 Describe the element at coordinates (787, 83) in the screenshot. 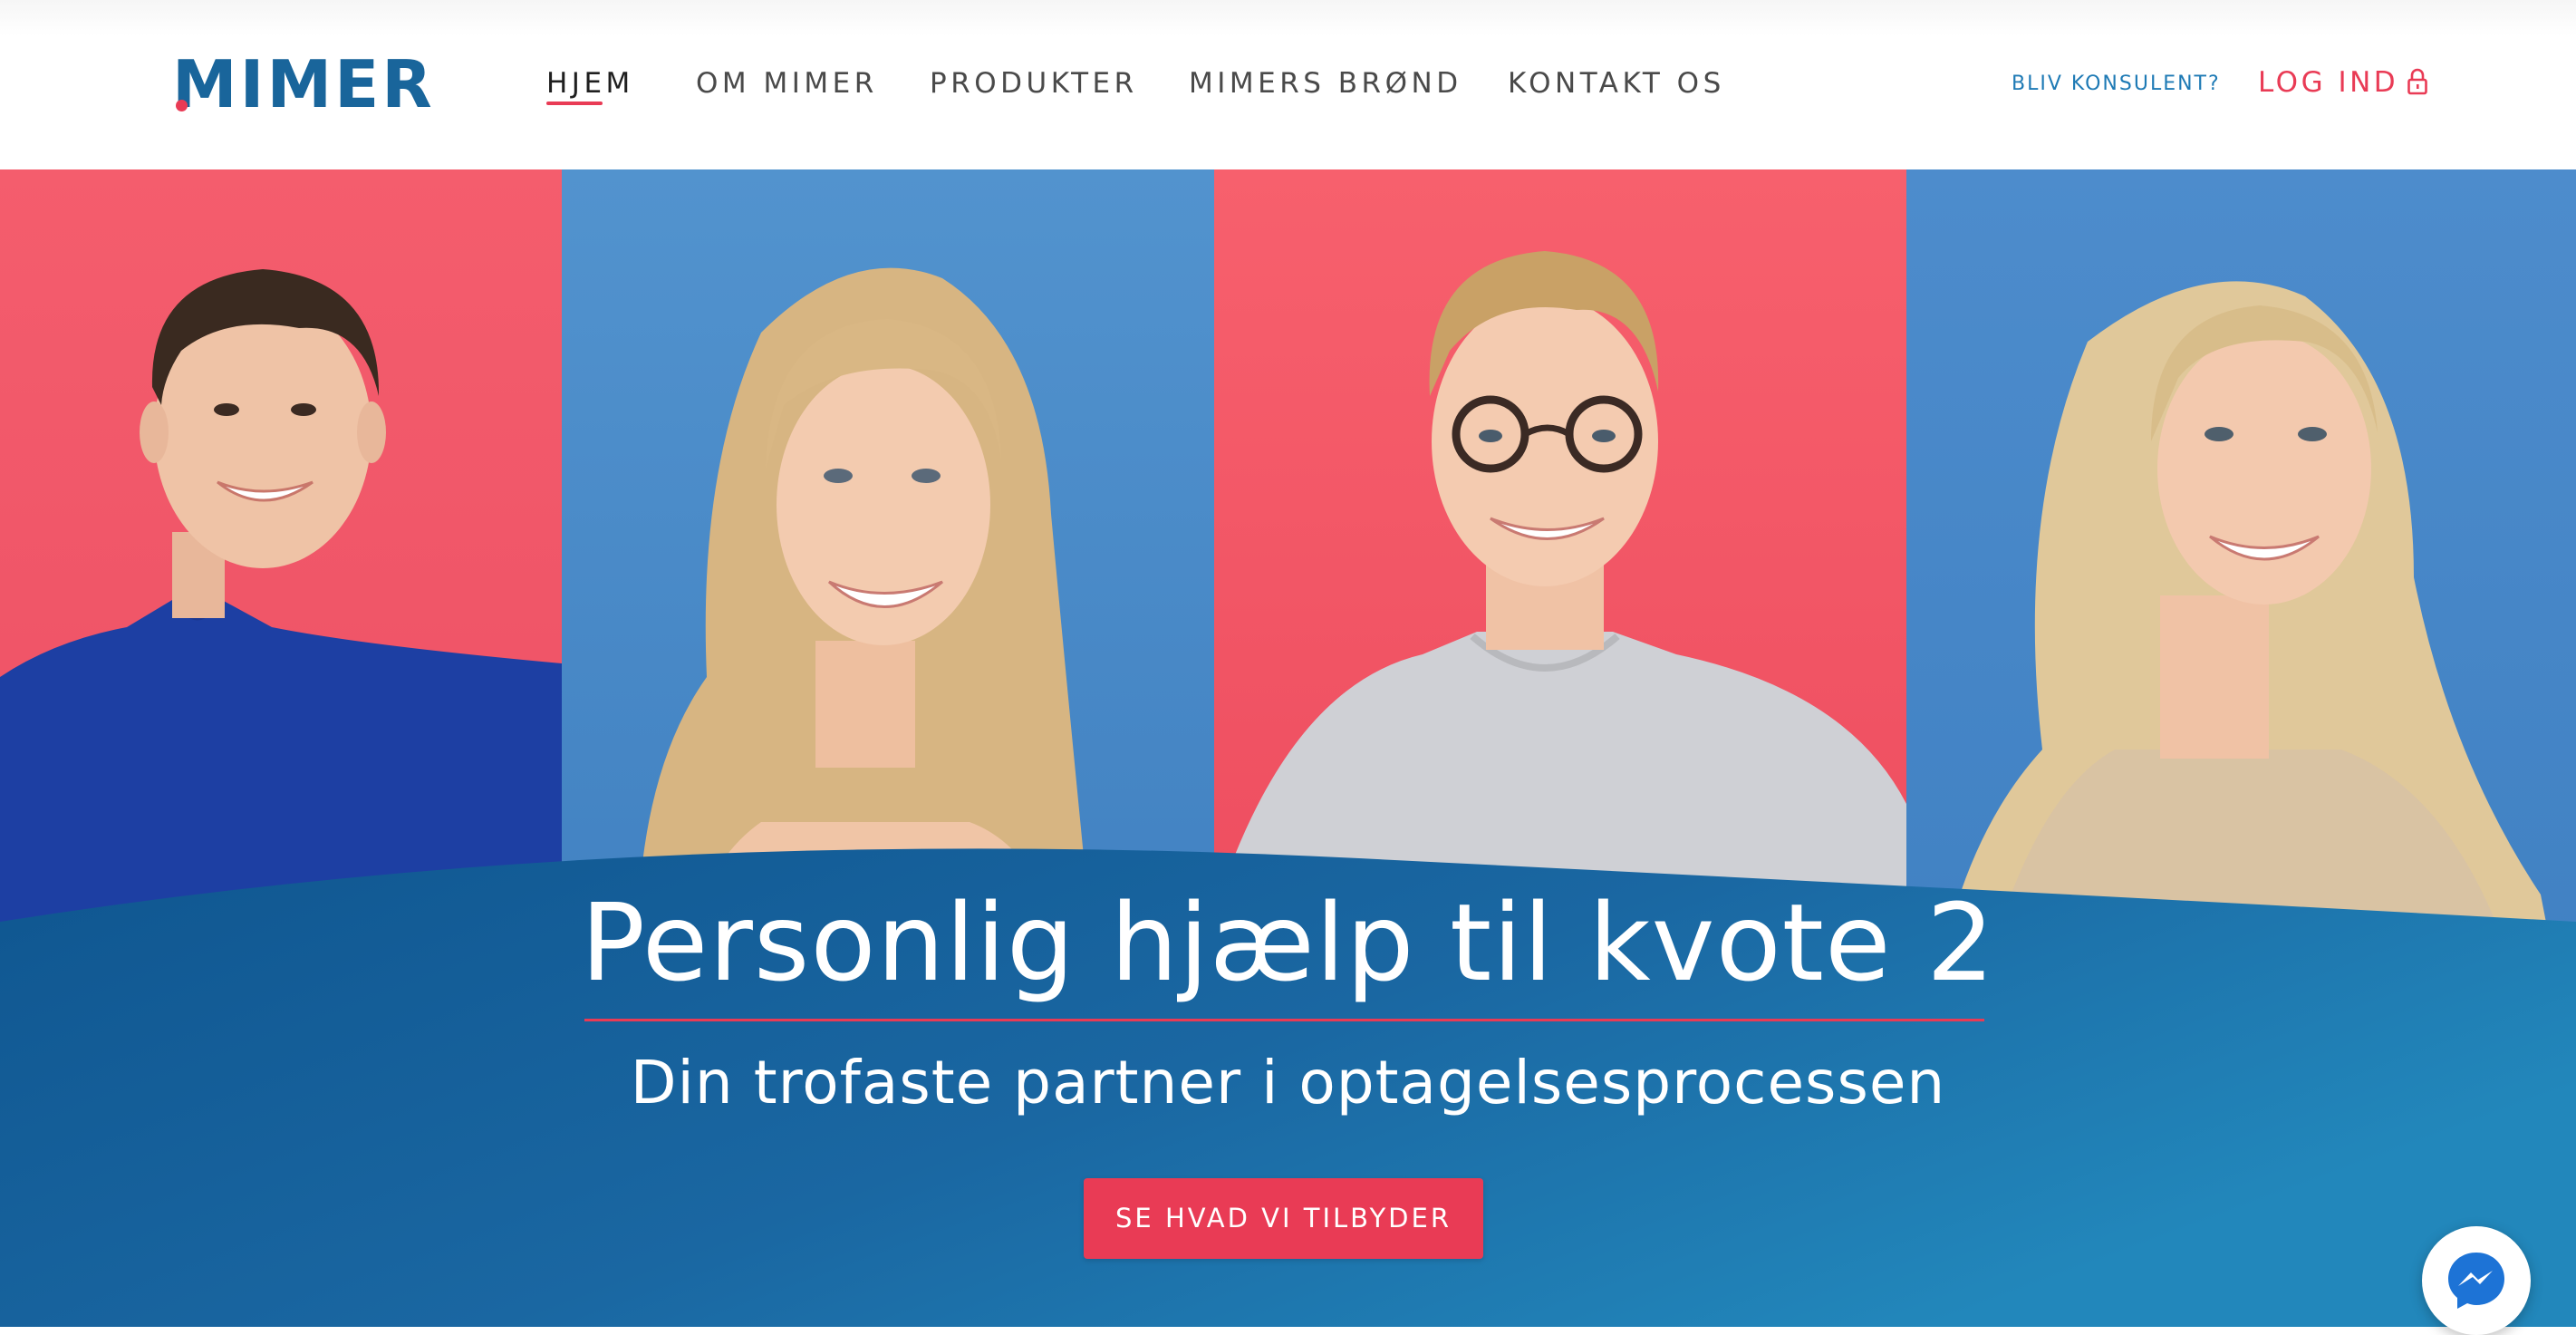

I see `nav-item-om-mimer: OM MIMER` at that location.